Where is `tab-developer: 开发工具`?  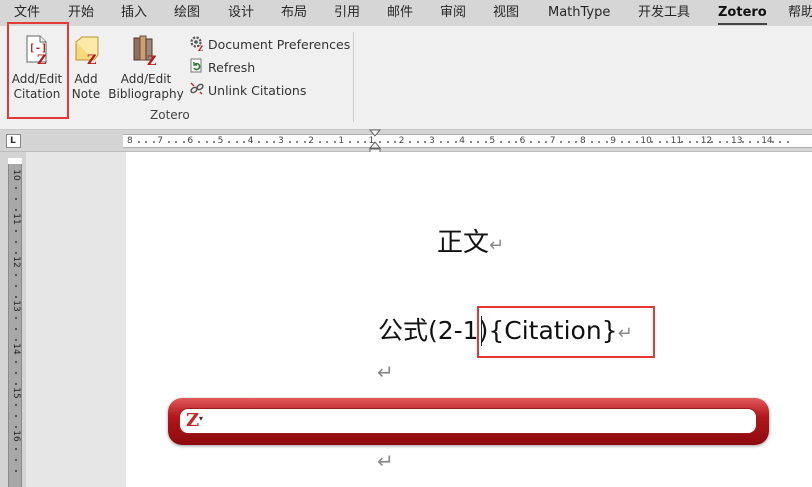 tab-developer: 开发工具 is located at coordinates (664, 13).